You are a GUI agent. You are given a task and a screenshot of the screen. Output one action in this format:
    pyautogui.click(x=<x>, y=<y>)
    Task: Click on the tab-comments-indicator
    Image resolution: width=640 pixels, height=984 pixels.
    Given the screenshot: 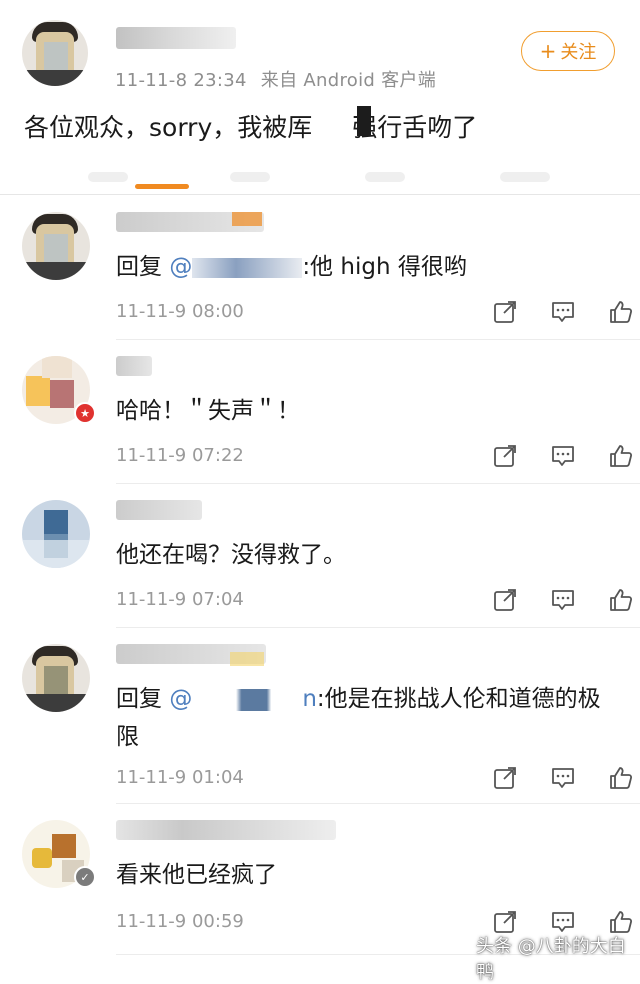 What is the action you would take?
    pyautogui.click(x=162, y=186)
    